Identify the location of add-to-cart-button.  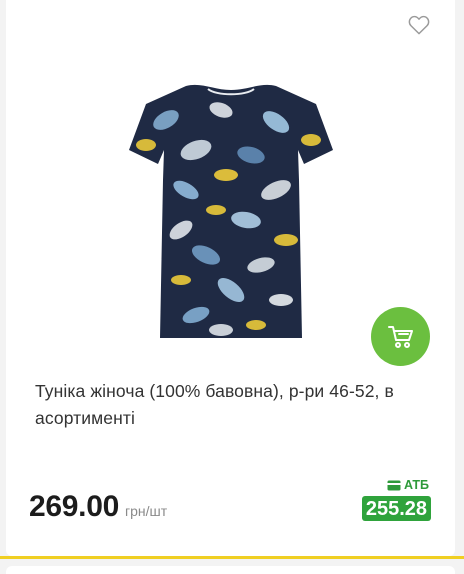
(400, 336).